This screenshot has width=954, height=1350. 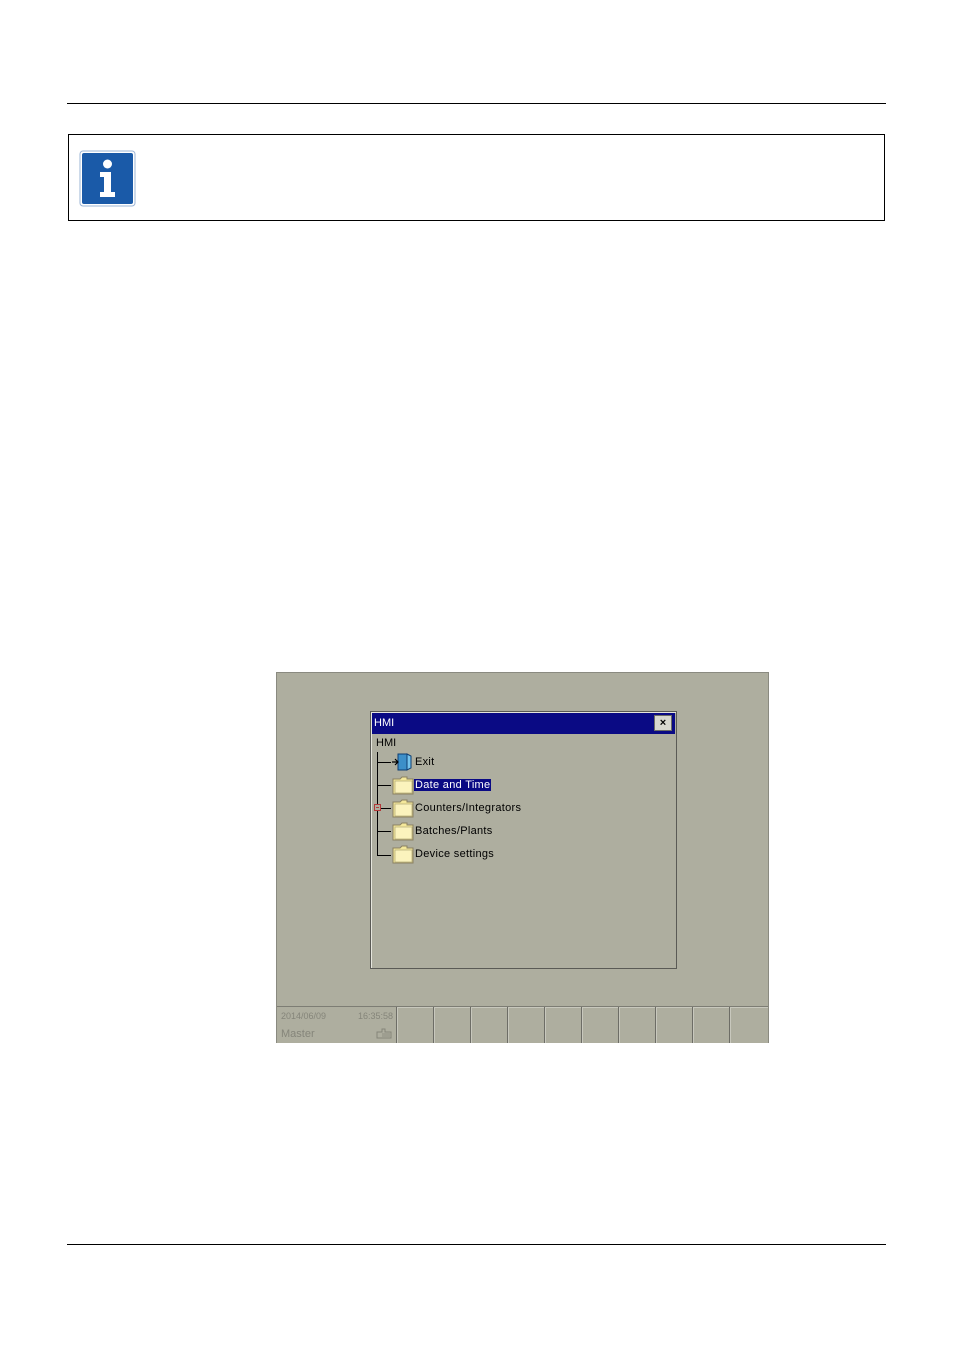 What do you see at coordinates (523, 723) in the screenshot?
I see `dialog-title-bar: HMI ×` at bounding box center [523, 723].